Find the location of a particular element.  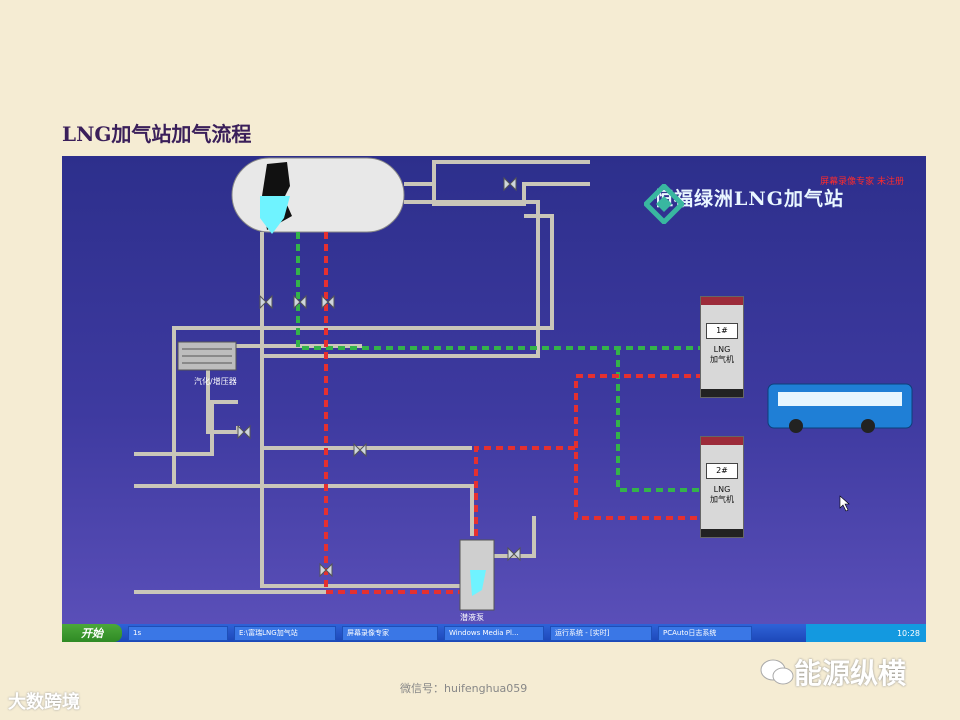

vaporizer-label: 汽化/增压器 is located at coordinates (215, 381).